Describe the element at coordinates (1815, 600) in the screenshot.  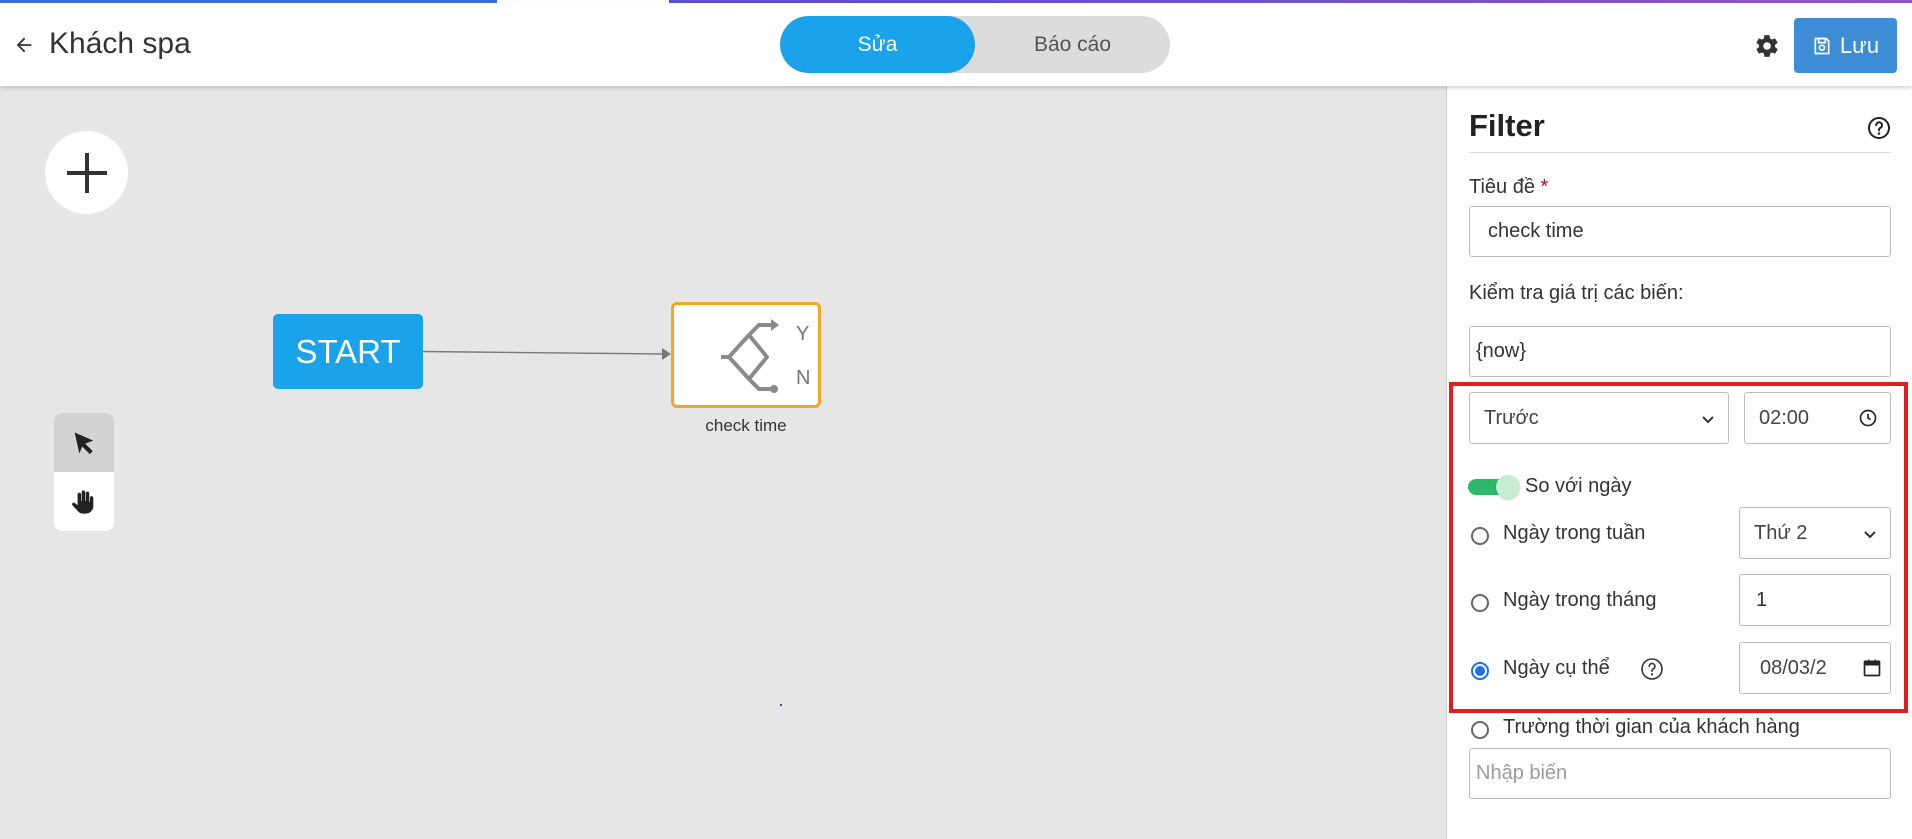
I see `monthday-input: 1` at that location.